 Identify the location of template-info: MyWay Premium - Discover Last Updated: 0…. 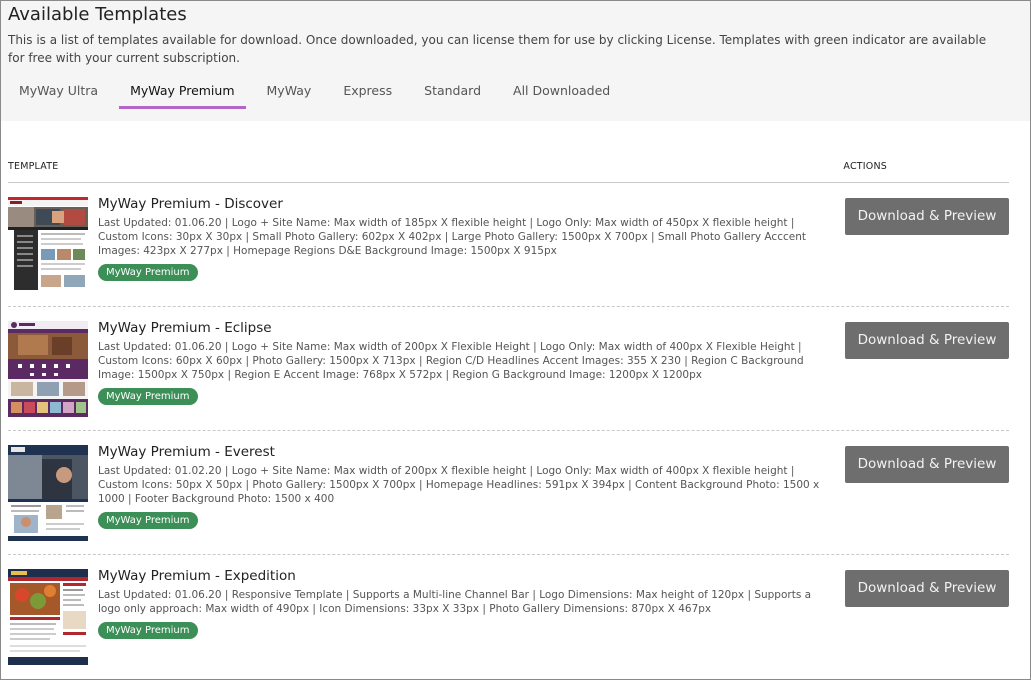
(465, 238).